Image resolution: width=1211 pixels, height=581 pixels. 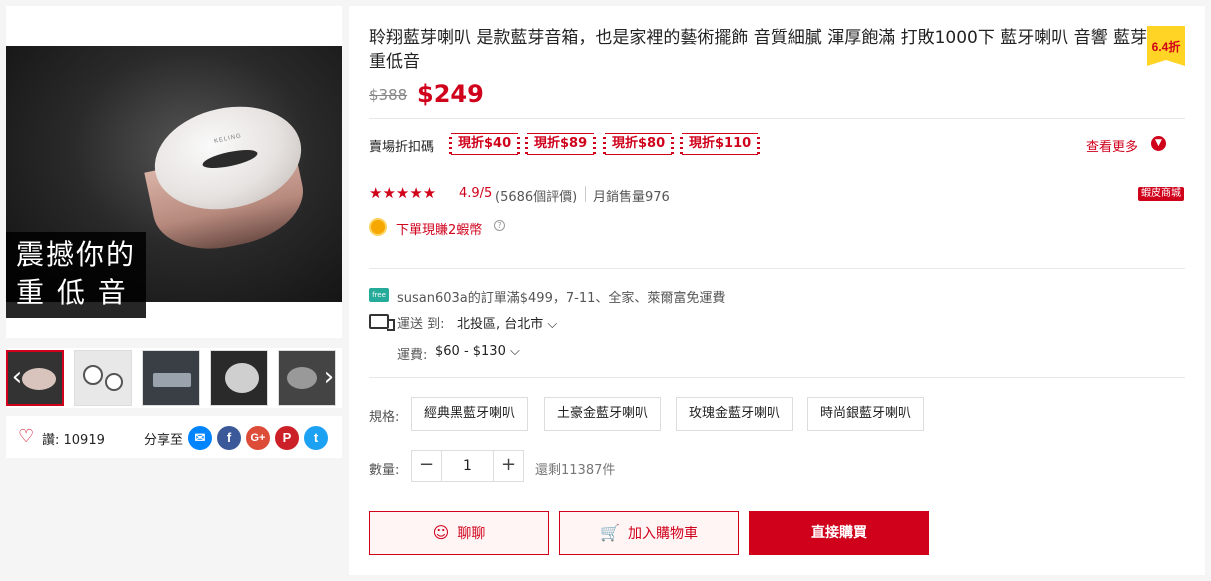 I want to click on thumbnail-next-arrow: ›, so click(x=329, y=377).